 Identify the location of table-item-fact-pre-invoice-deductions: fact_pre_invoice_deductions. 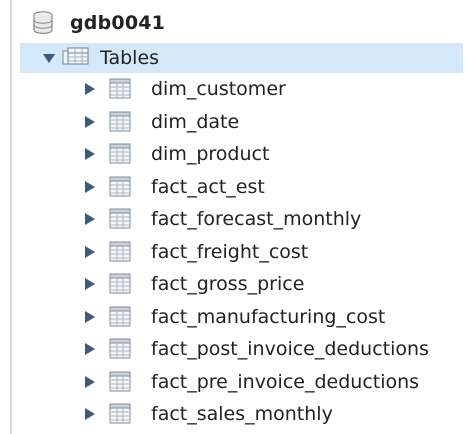
(234, 382).